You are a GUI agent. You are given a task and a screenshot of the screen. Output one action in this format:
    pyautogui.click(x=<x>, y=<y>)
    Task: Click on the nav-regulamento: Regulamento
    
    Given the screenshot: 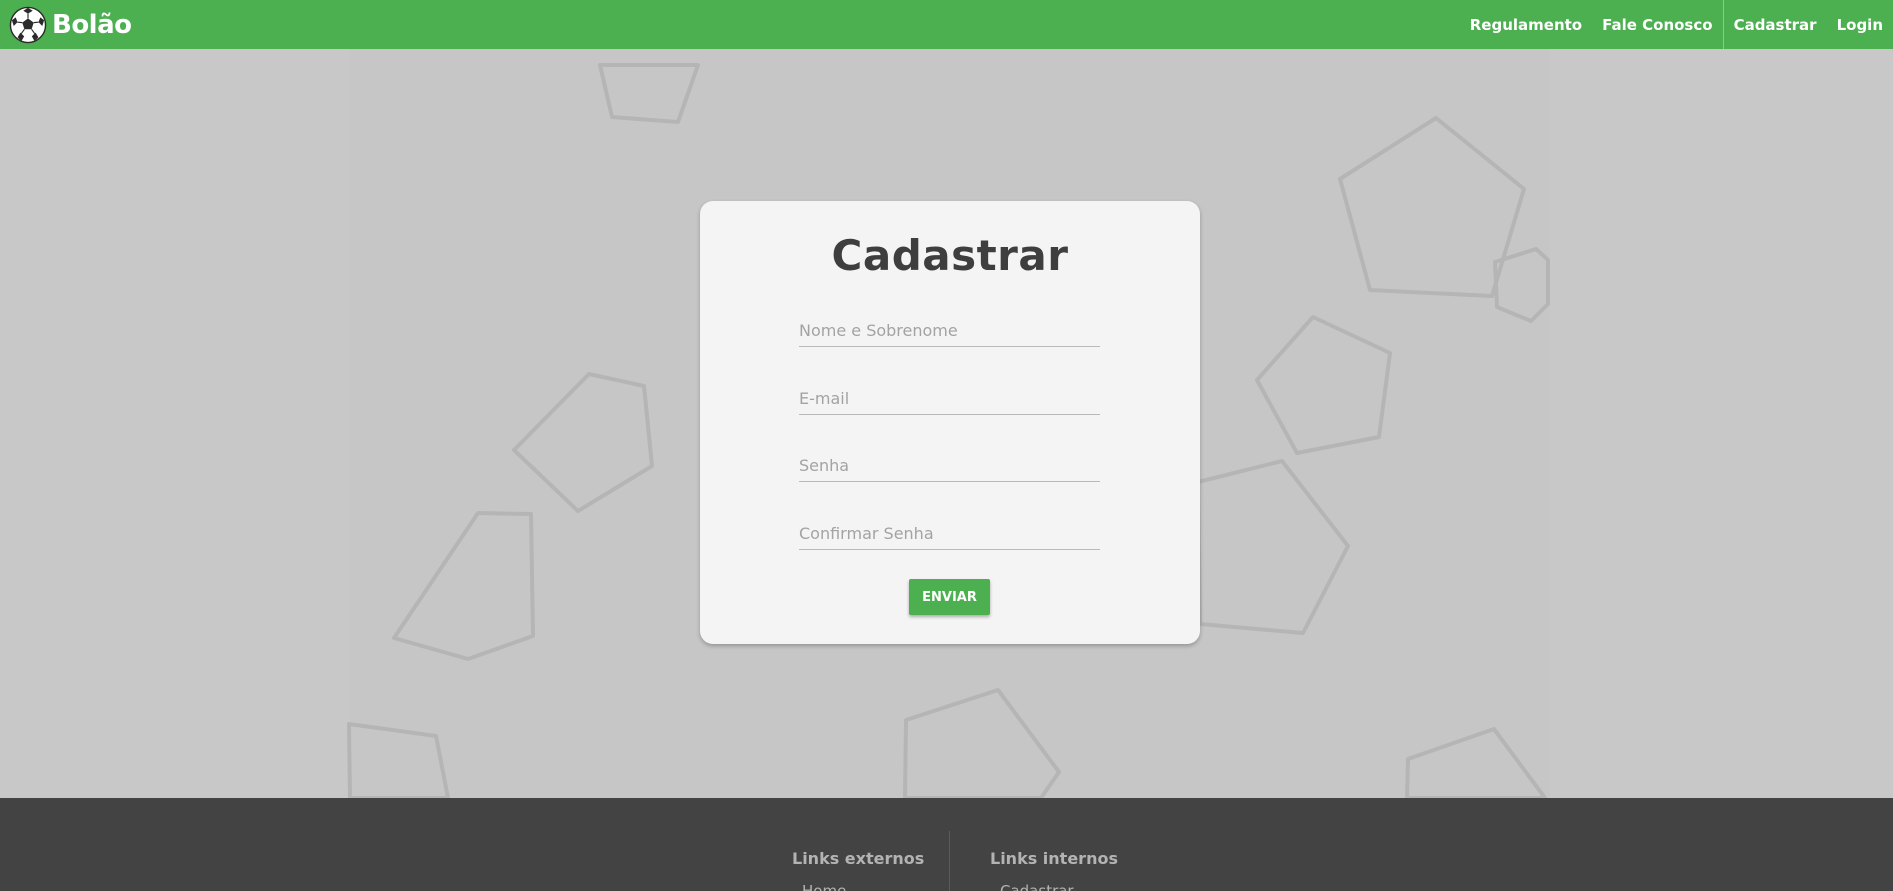 What is the action you would take?
    pyautogui.click(x=1526, y=24)
    